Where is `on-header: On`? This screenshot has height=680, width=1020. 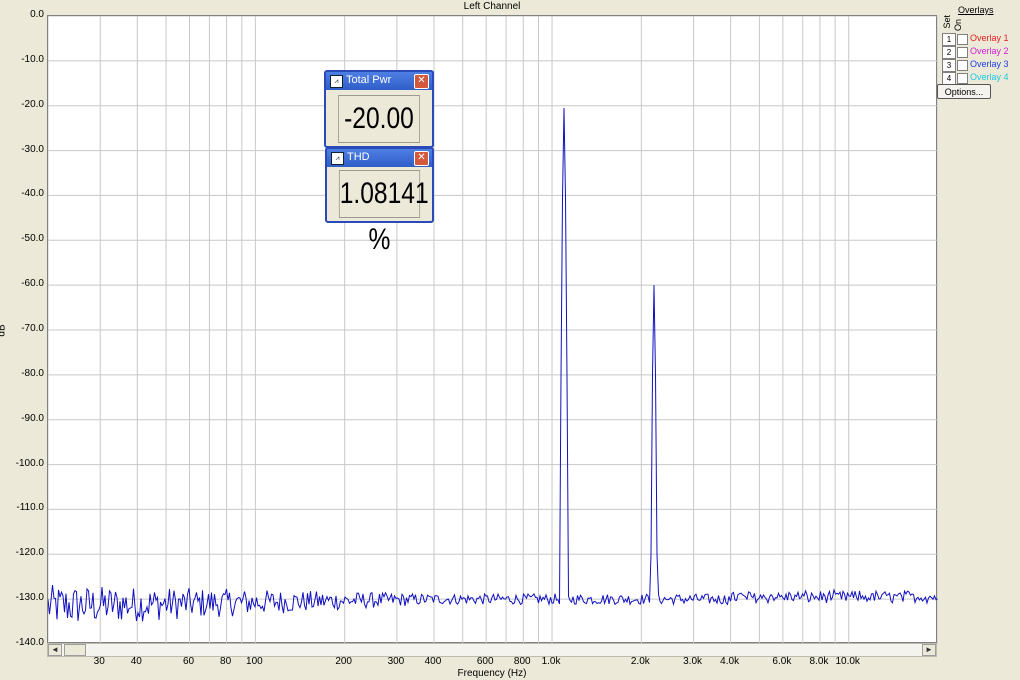 on-header: On is located at coordinates (958, 25).